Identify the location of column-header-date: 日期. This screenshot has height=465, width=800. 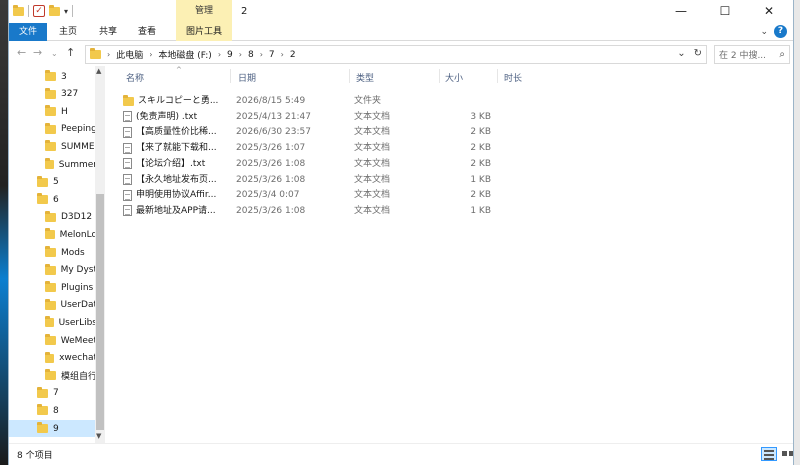
(247, 77).